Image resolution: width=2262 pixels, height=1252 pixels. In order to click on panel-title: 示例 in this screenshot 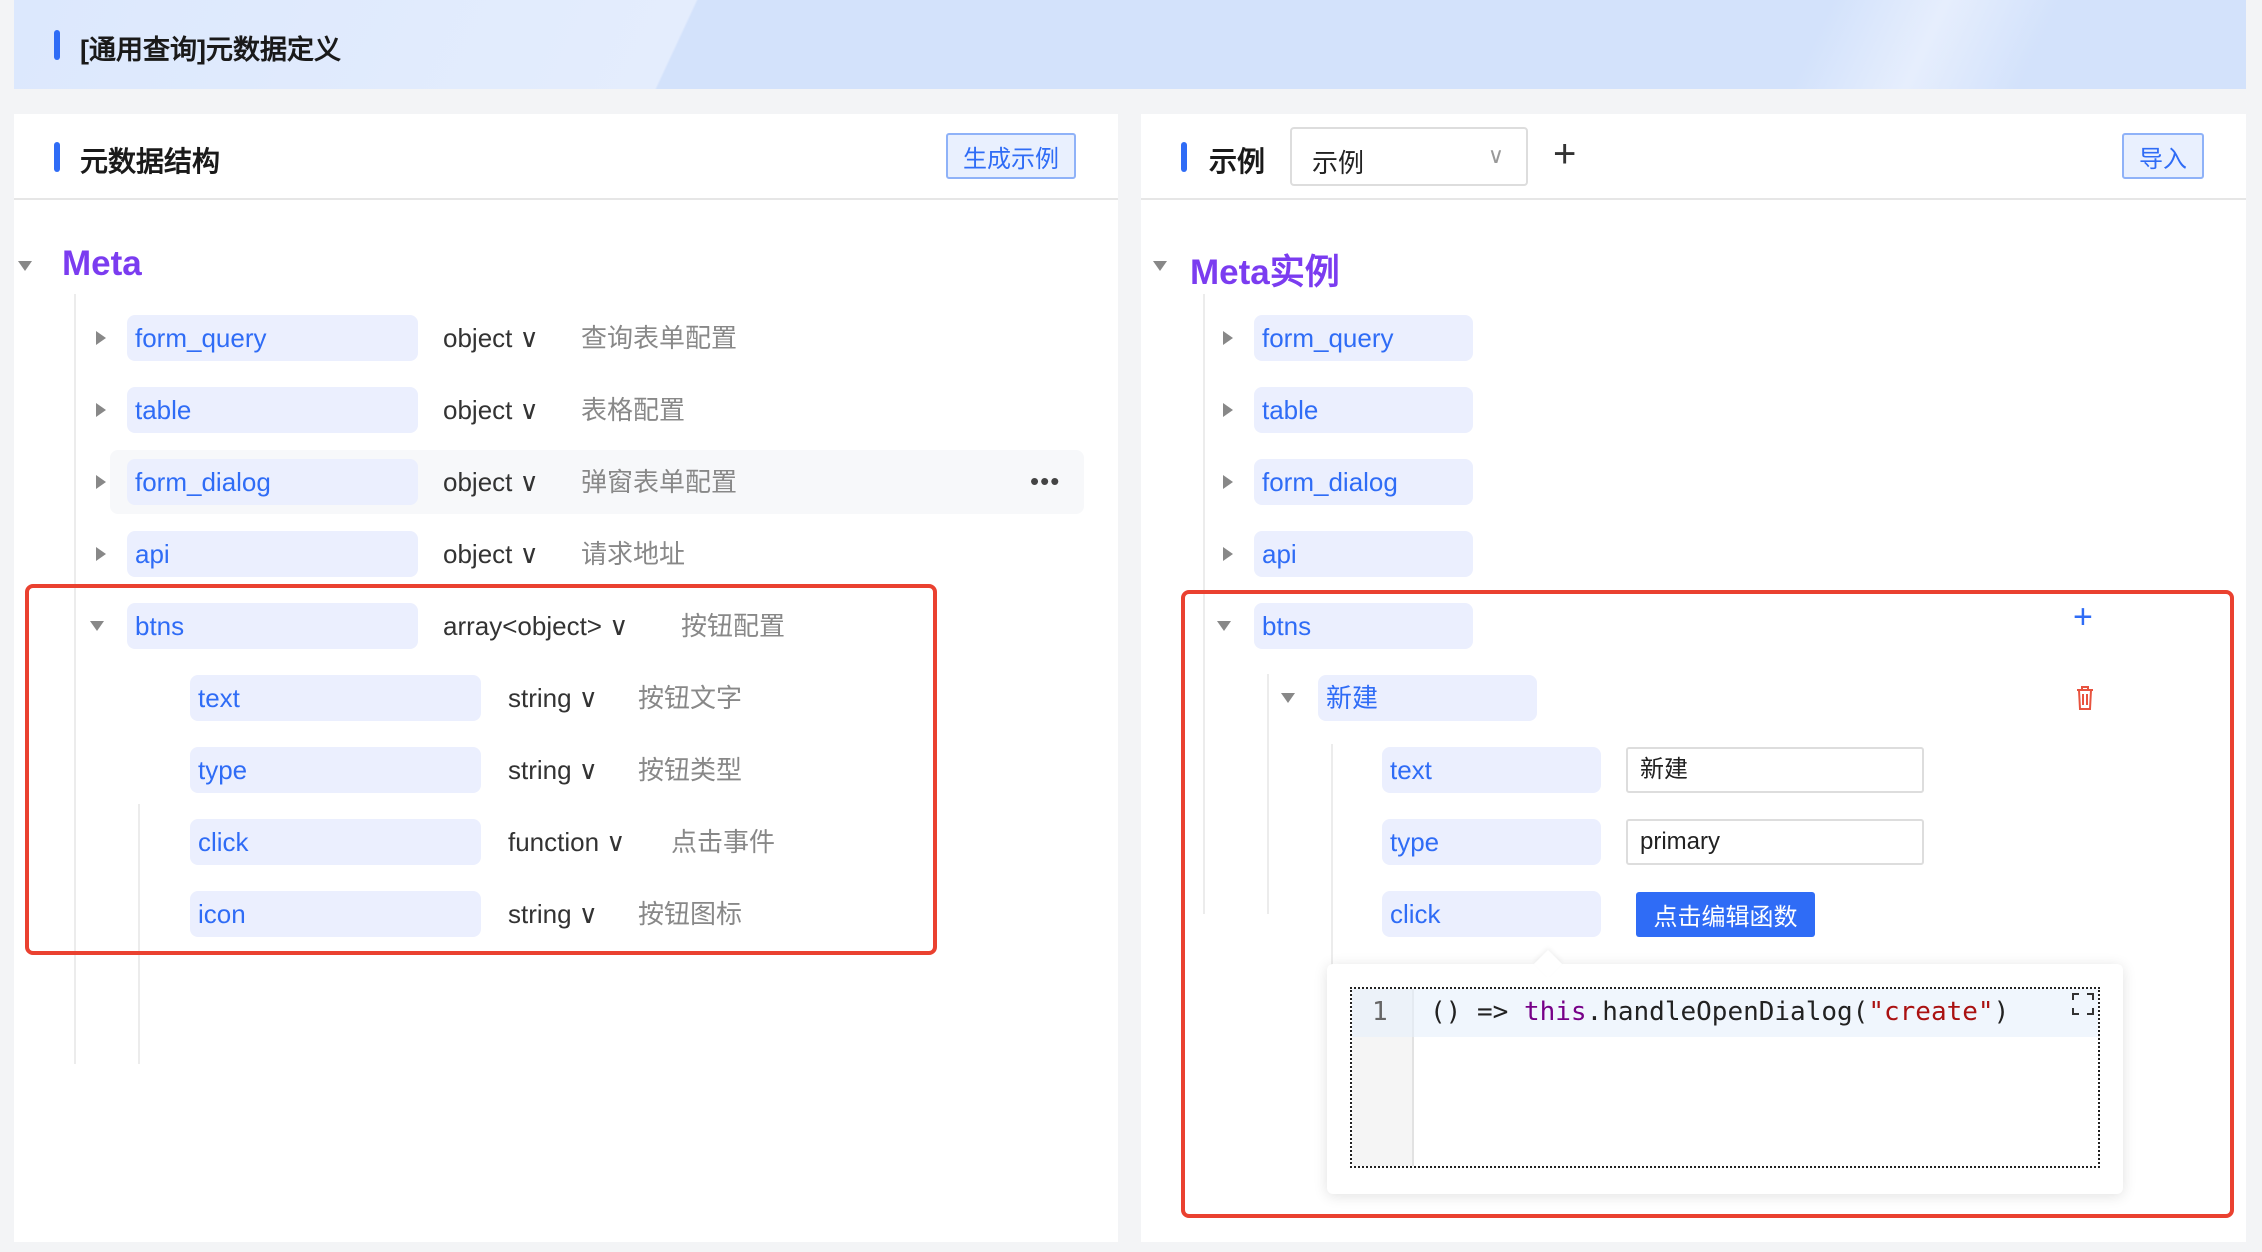, I will do `click(1237, 161)`.